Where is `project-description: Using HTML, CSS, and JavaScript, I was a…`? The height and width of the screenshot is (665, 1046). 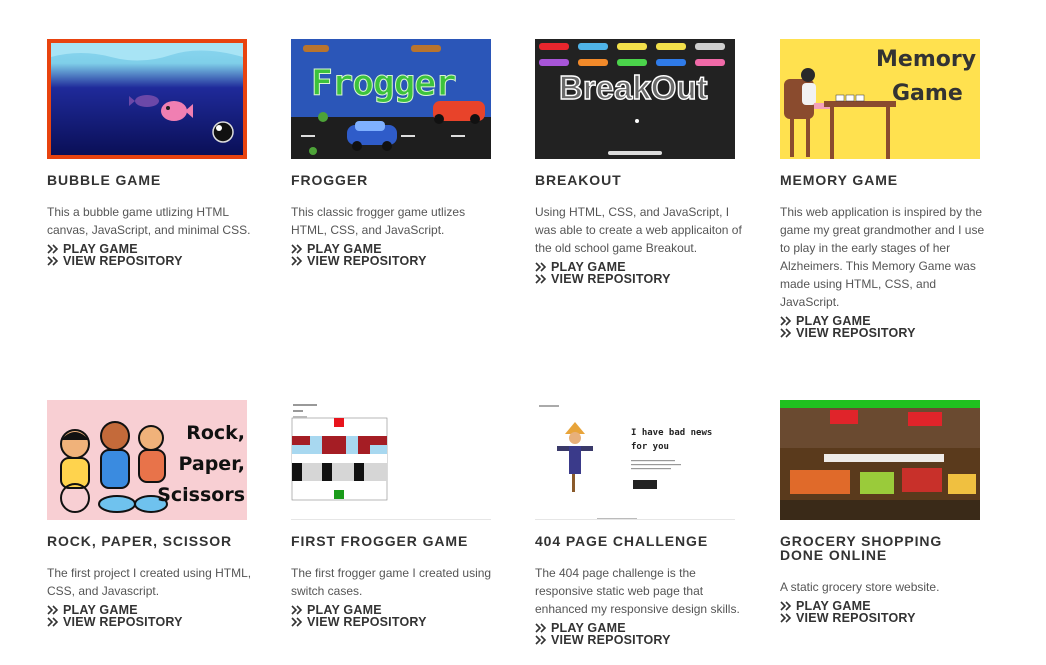
project-description: Using HTML, CSS, and JavaScript, I was a… is located at coordinates (638, 230).